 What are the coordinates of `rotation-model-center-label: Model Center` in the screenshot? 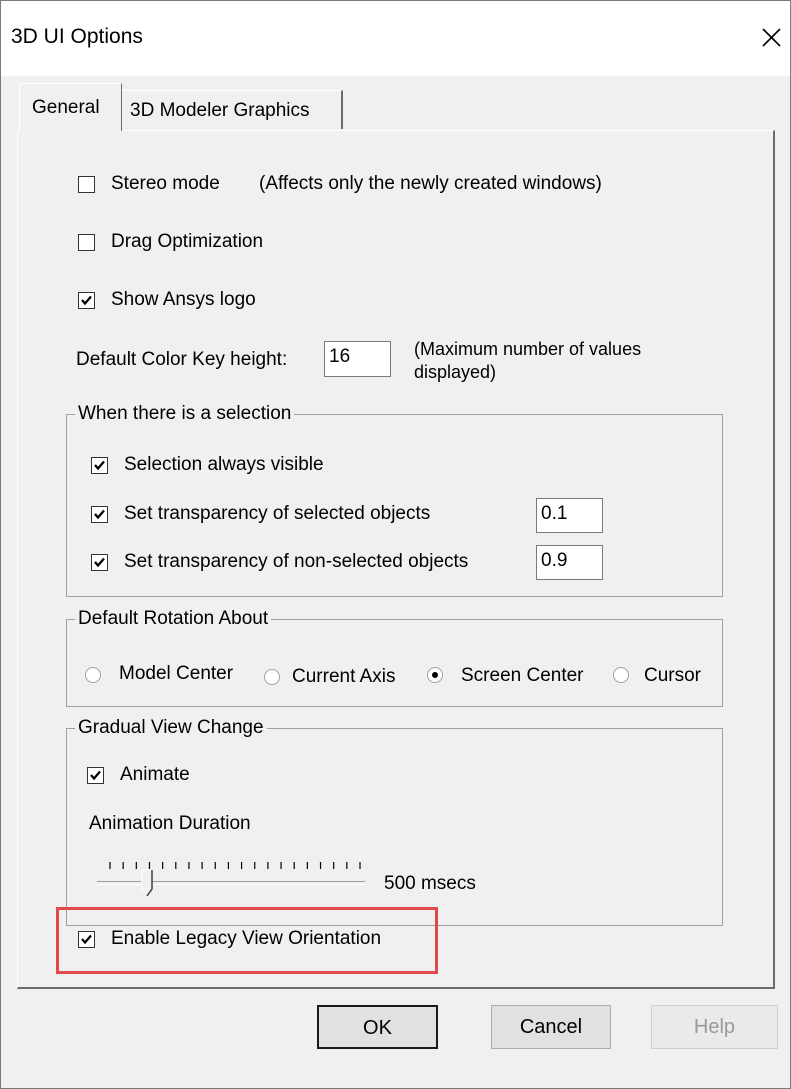 It's located at (176, 673).